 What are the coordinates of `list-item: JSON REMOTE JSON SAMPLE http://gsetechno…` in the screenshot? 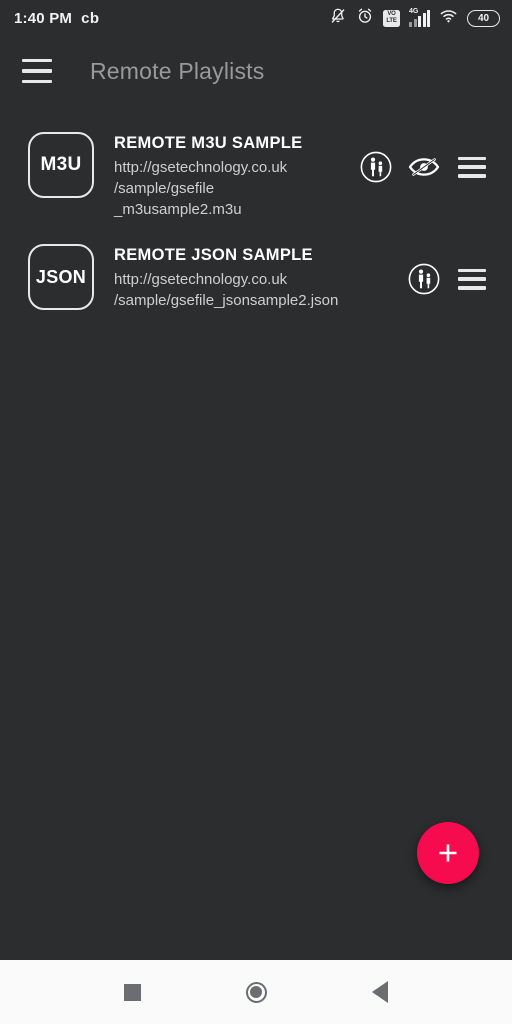 It's located at (256, 275).